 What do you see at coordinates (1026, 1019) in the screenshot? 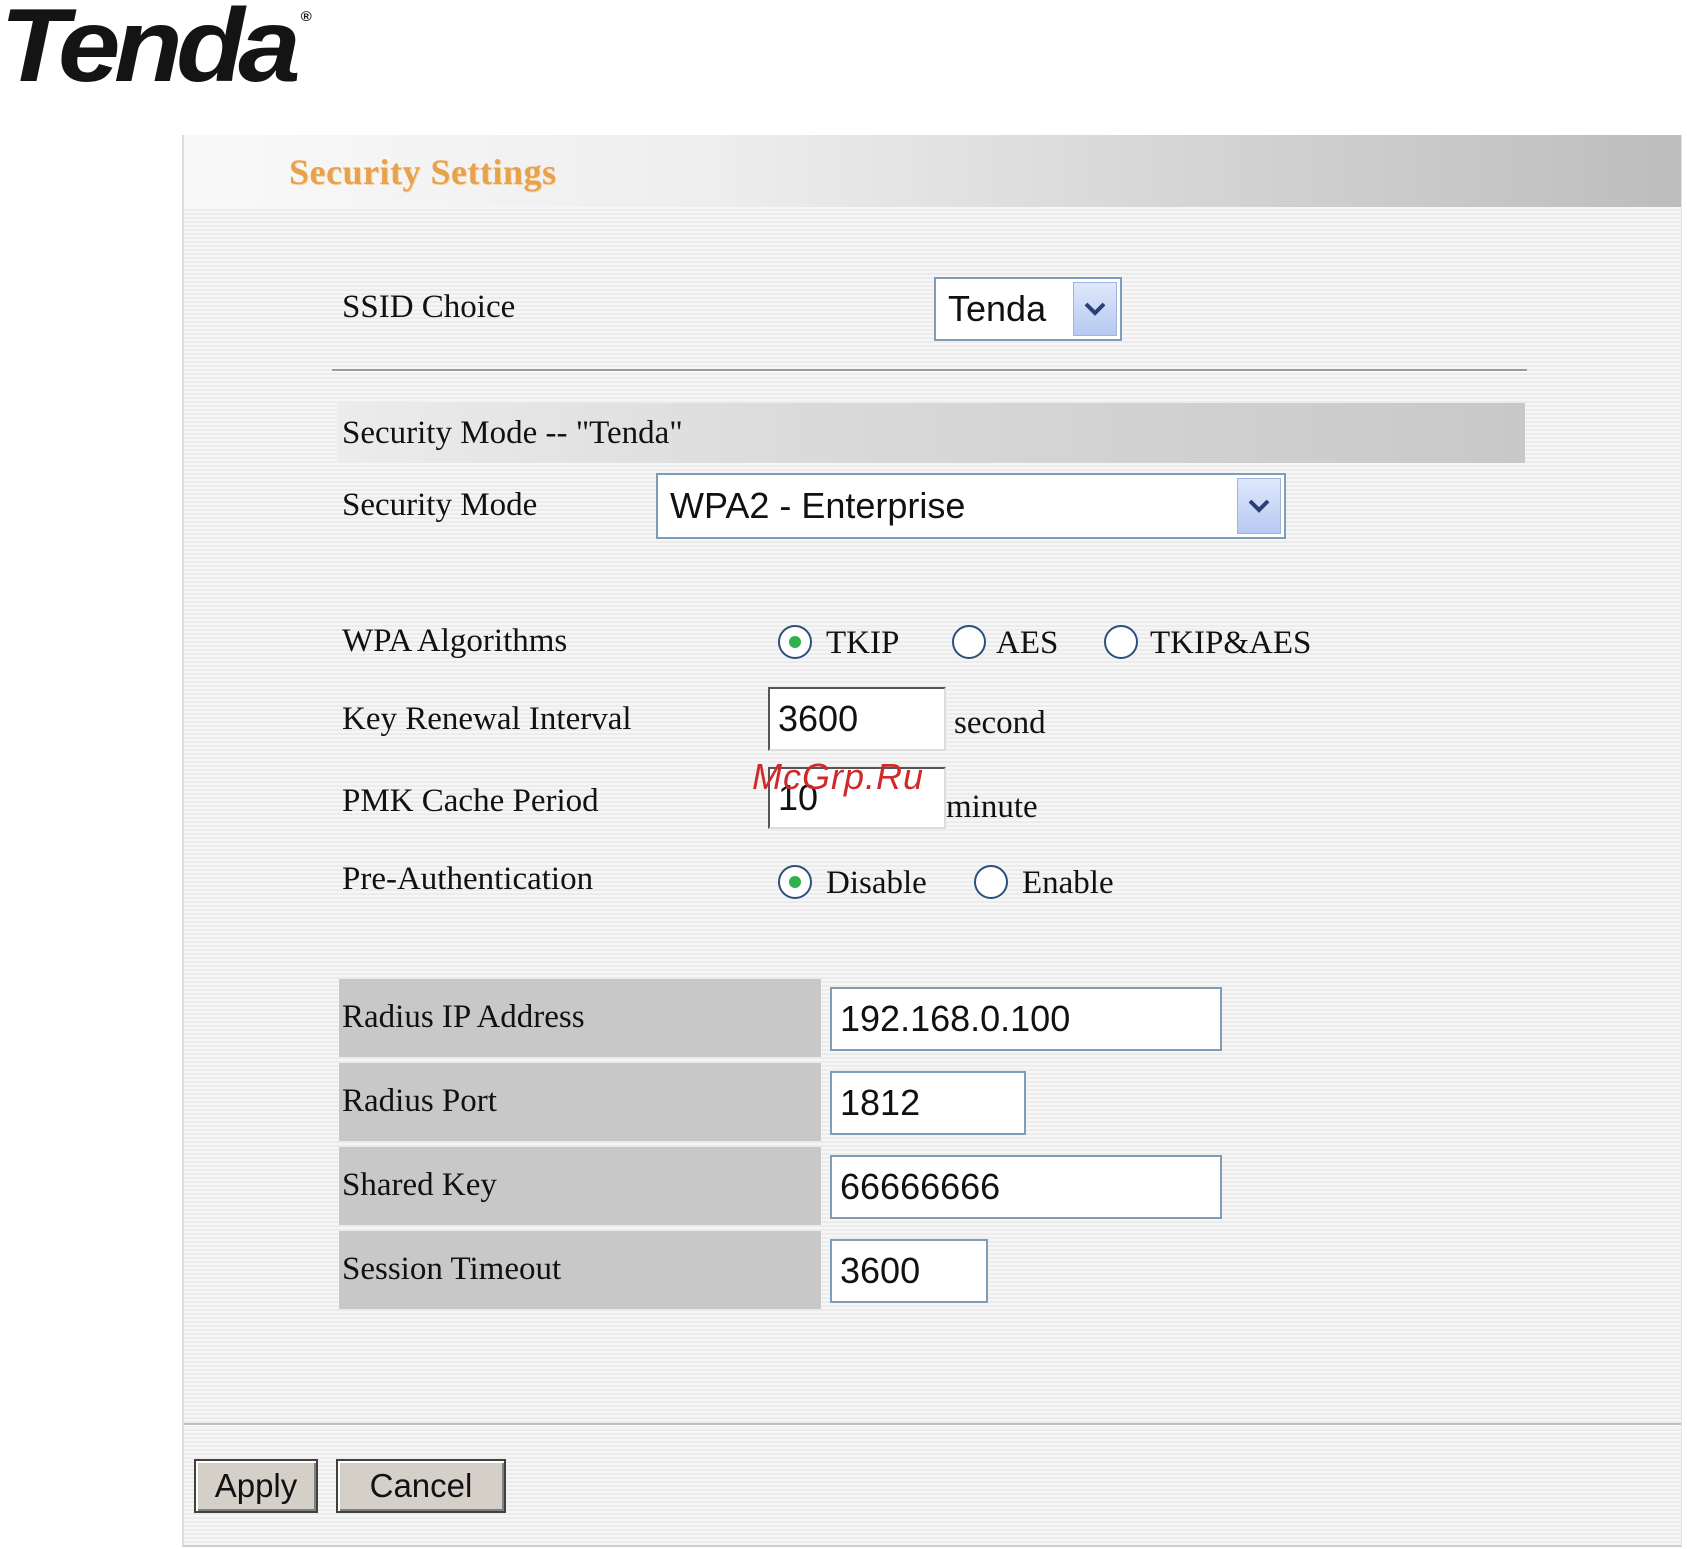
I see `radius-ip-input` at bounding box center [1026, 1019].